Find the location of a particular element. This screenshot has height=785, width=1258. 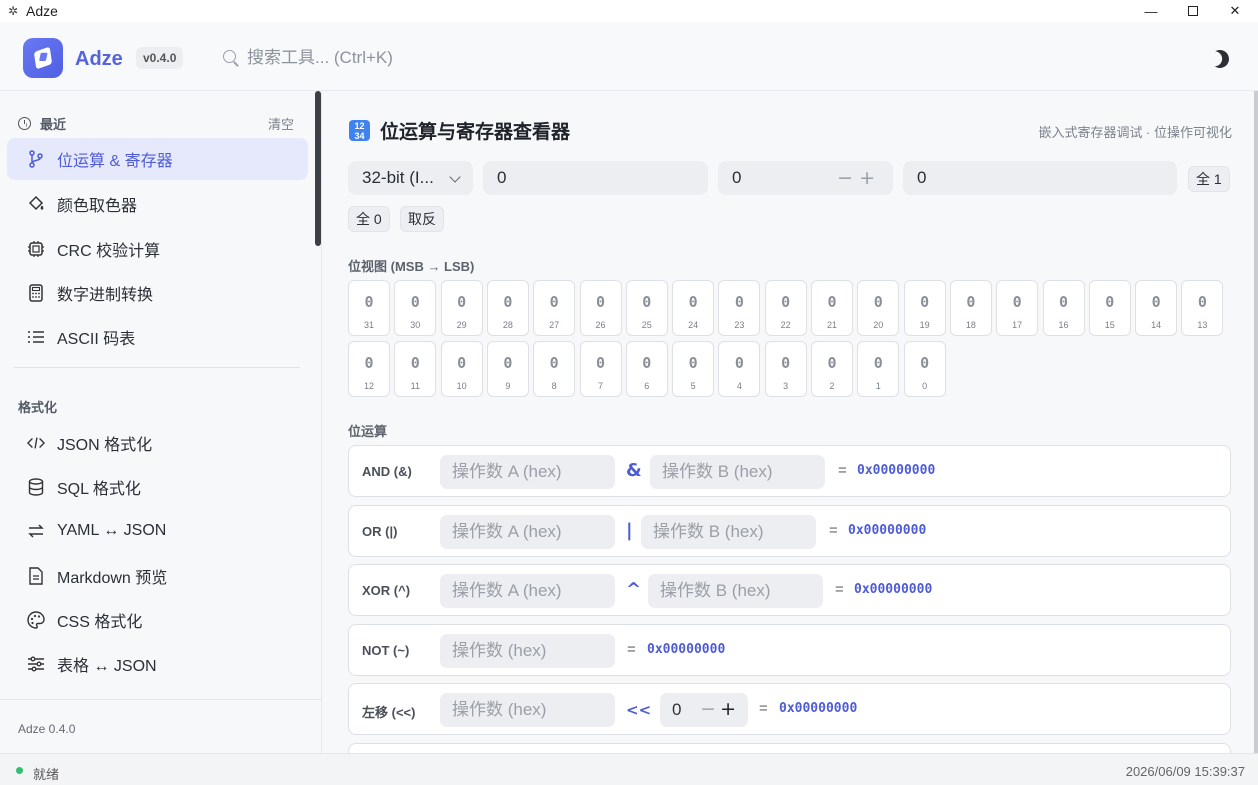

bit-cell: 05 is located at coordinates (693, 369).